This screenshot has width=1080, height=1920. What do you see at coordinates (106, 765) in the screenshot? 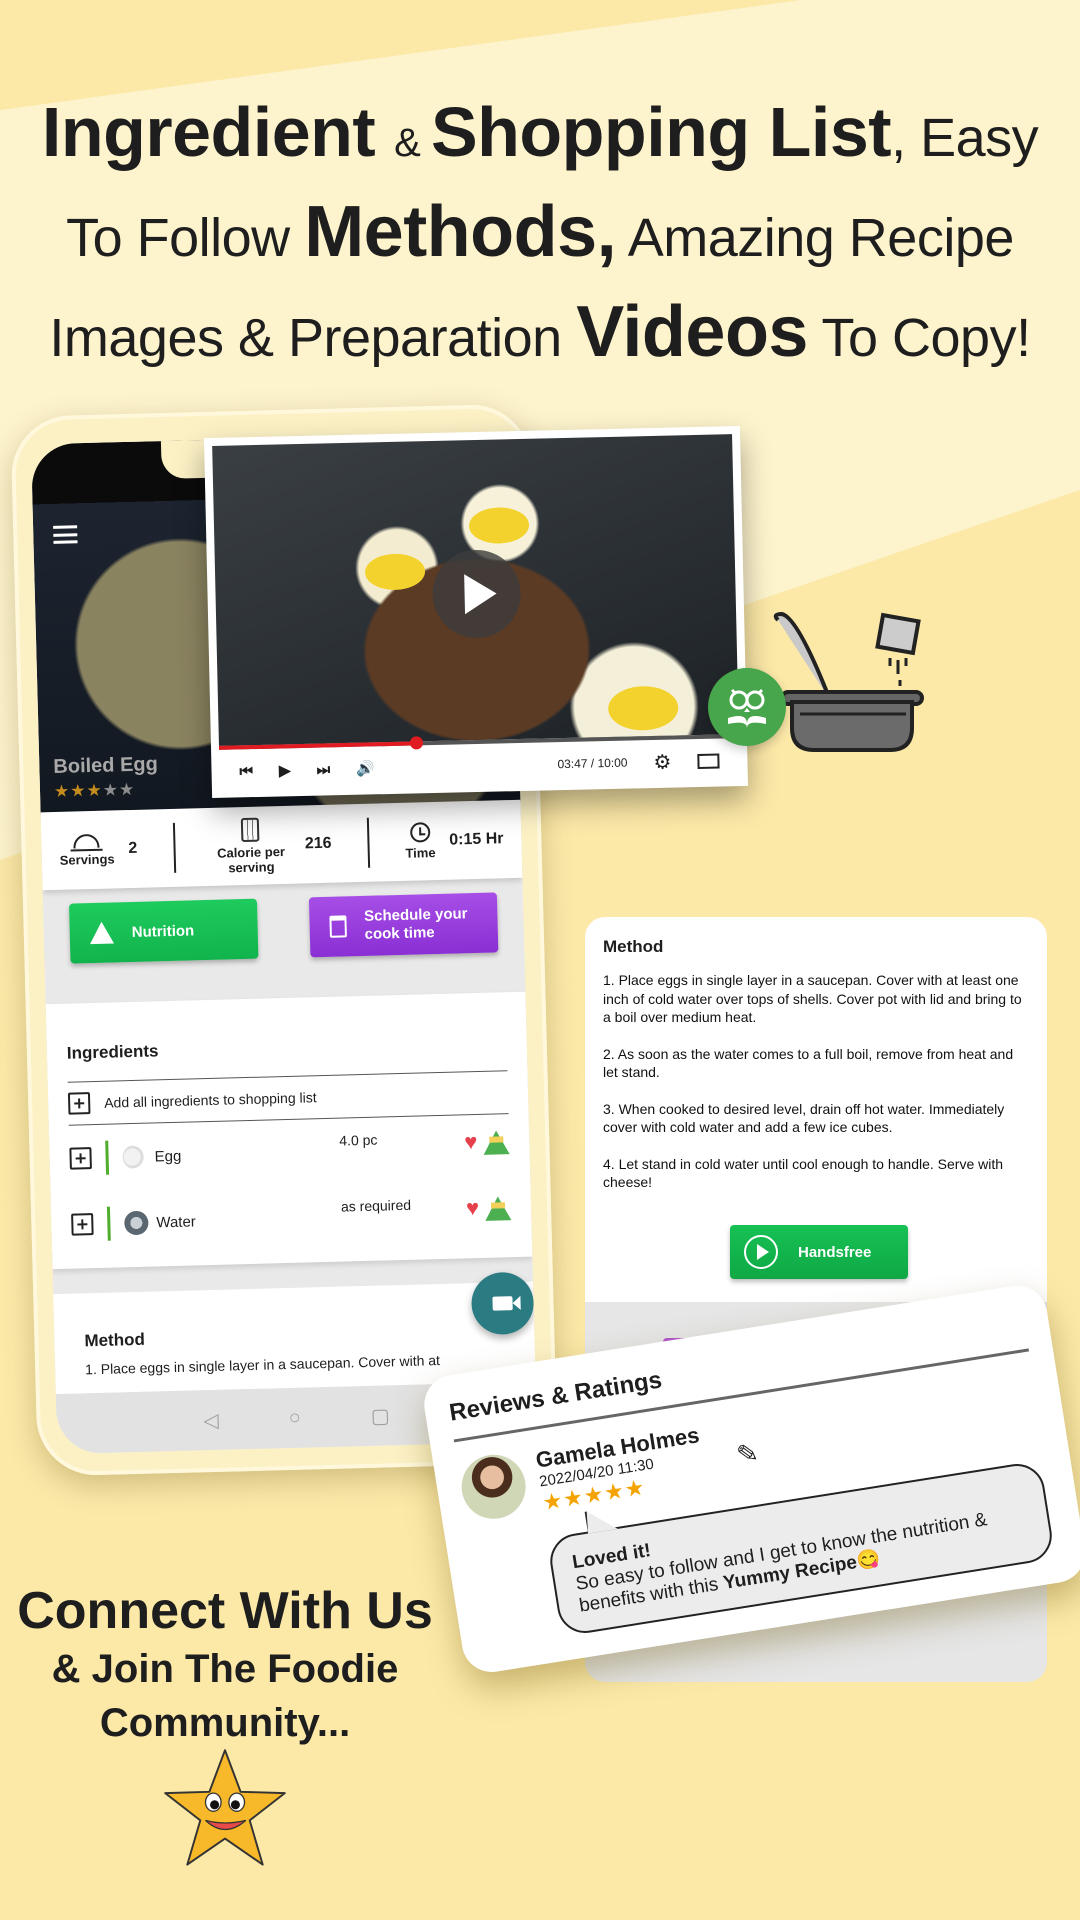
I see `recipe-title: Boiled Egg` at bounding box center [106, 765].